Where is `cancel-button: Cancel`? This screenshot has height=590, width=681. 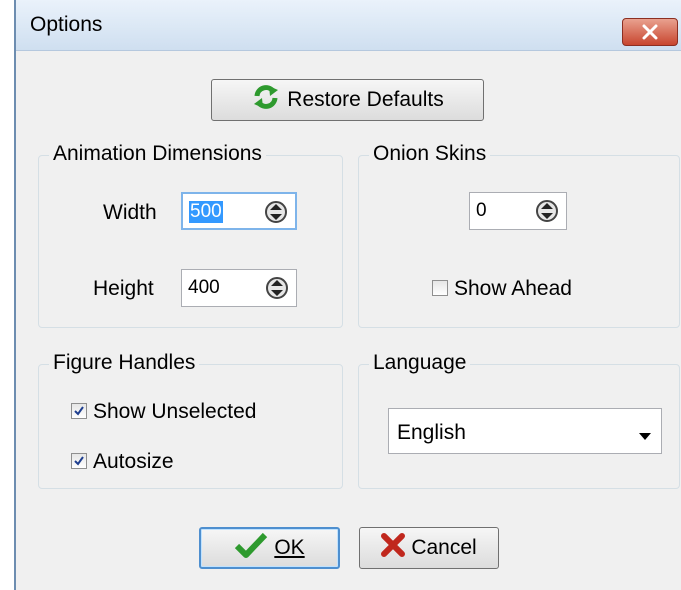
cancel-button: Cancel is located at coordinates (429, 548).